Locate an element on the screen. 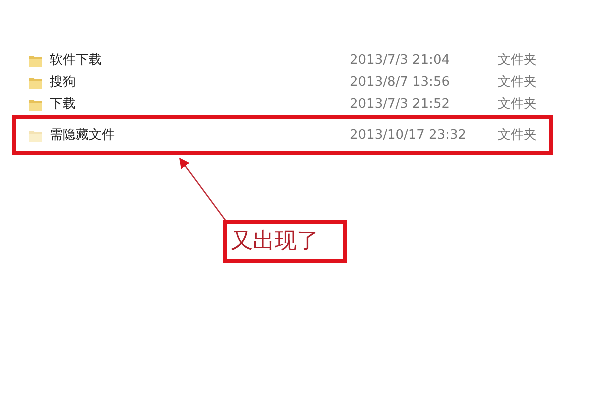 The height and width of the screenshot is (400, 600). callout-label: 又出现了 is located at coordinates (285, 241).